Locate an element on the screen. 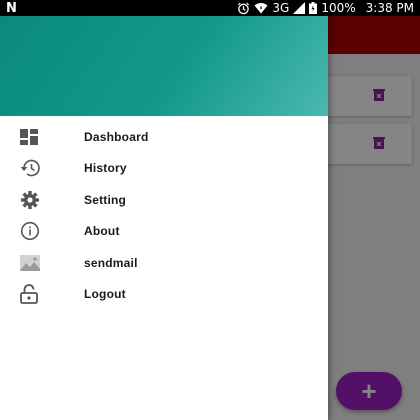 The width and height of the screenshot is (420, 420). network-type: 3G is located at coordinates (281, 8).